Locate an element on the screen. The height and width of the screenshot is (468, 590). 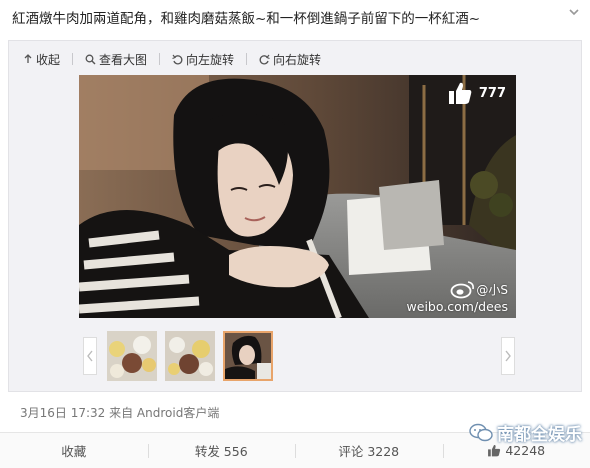
thumbnail-next-button is located at coordinates (508, 356).